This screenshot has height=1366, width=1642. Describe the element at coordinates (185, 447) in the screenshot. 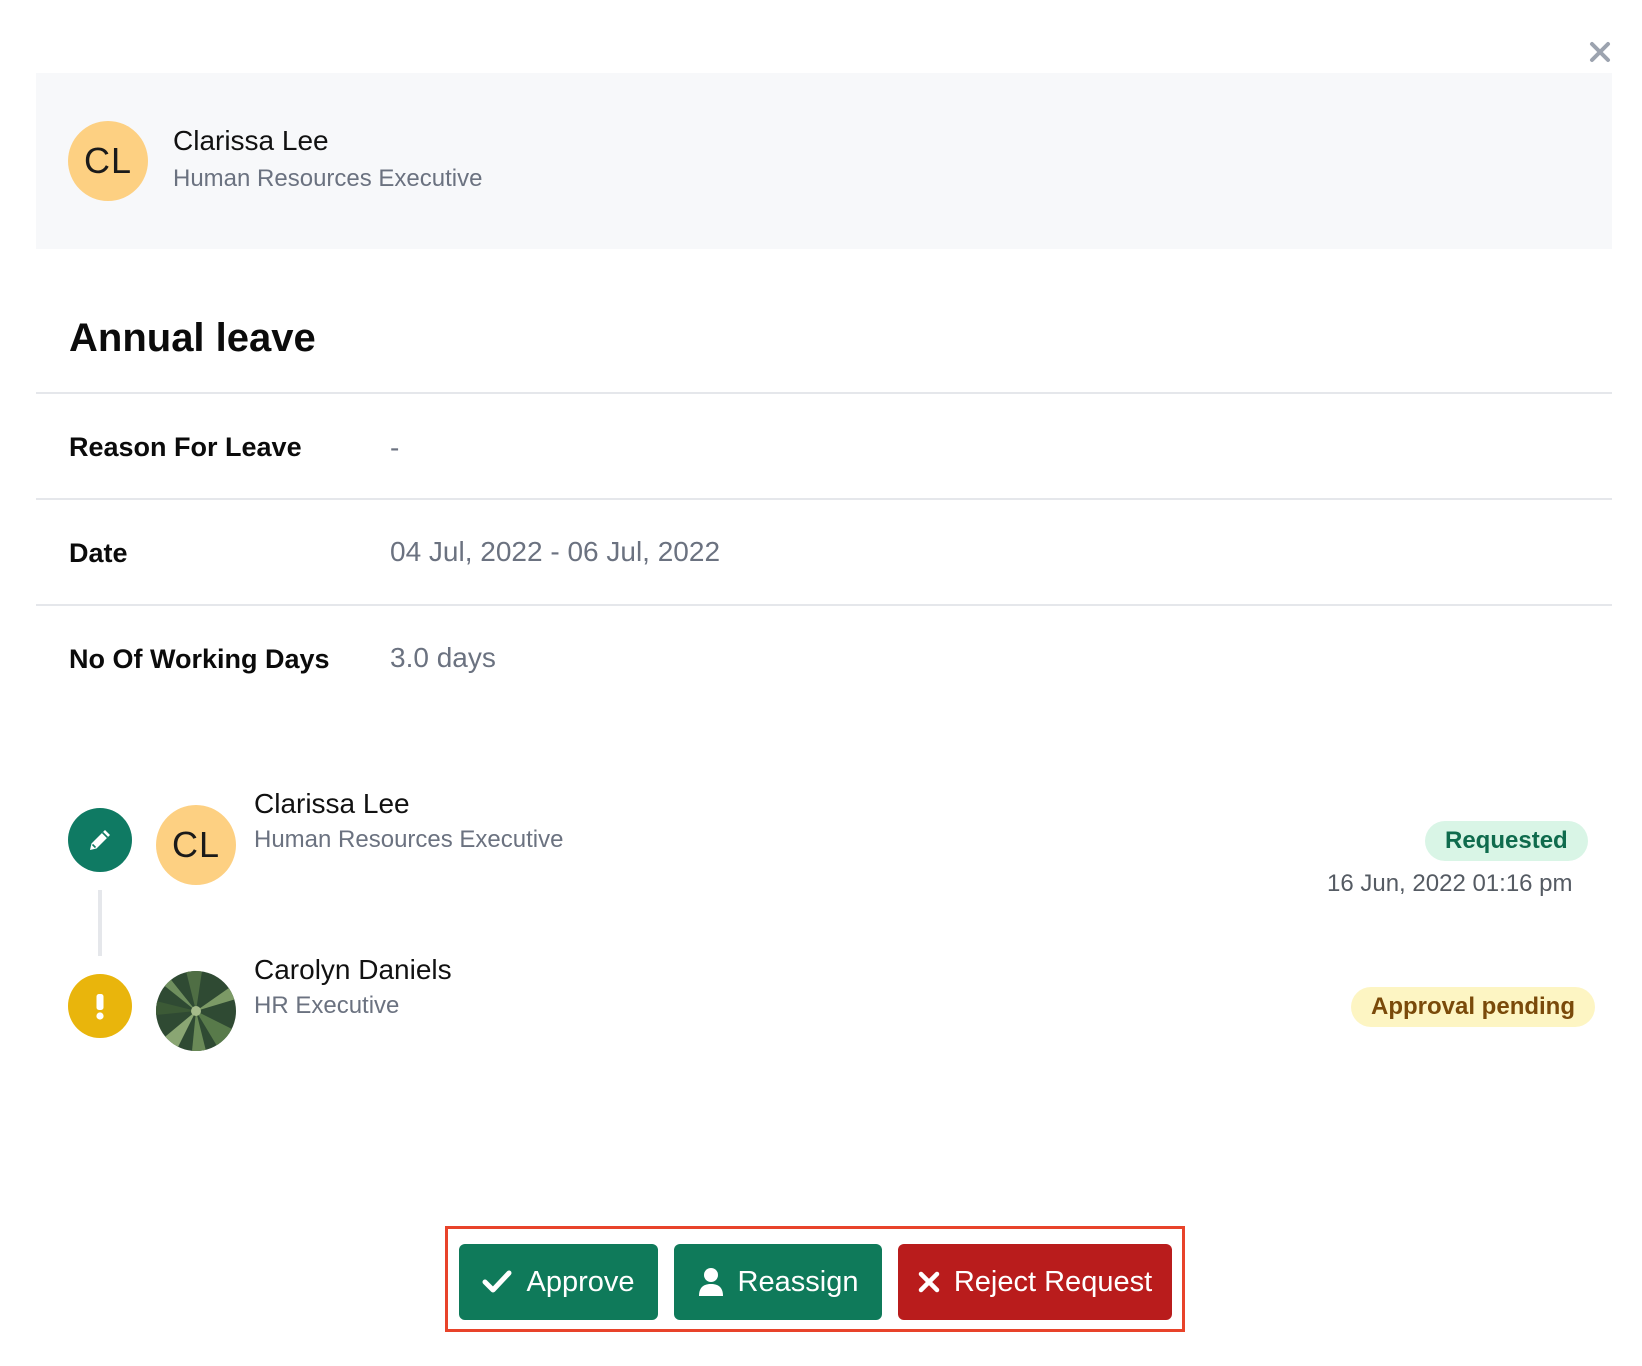

I see `reason-label: Reason For Leave` at that location.